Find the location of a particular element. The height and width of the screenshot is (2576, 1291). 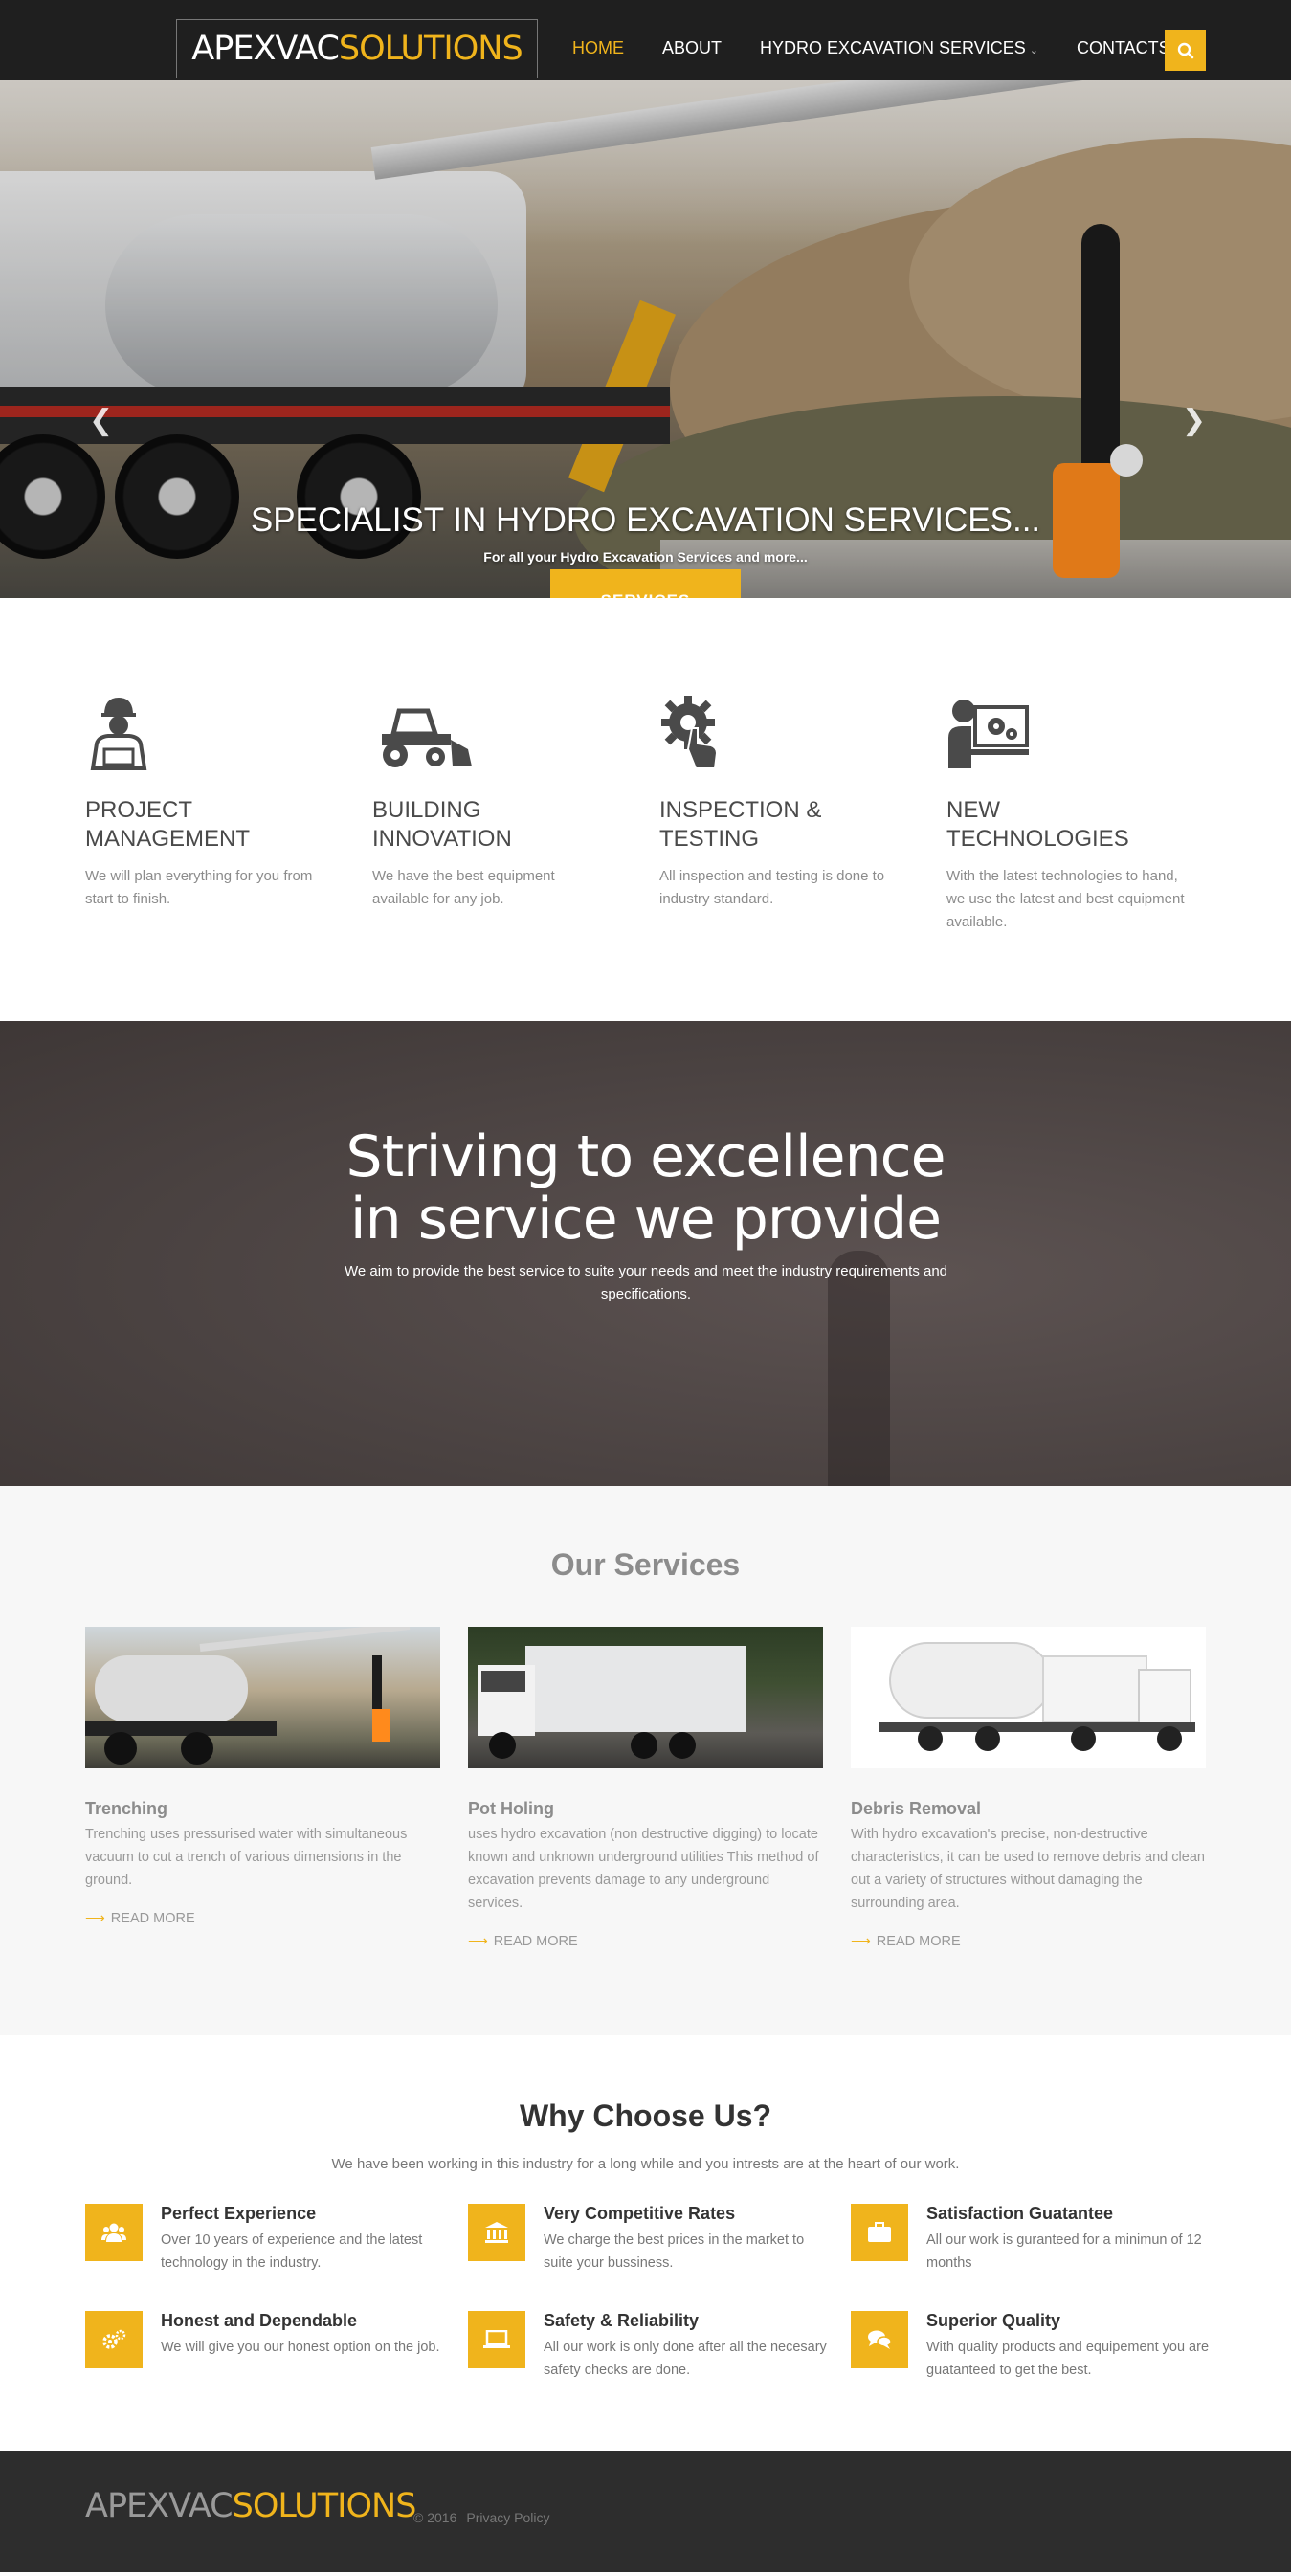

feature-title: INSPECTION & TESTING is located at coordinates (740, 824).